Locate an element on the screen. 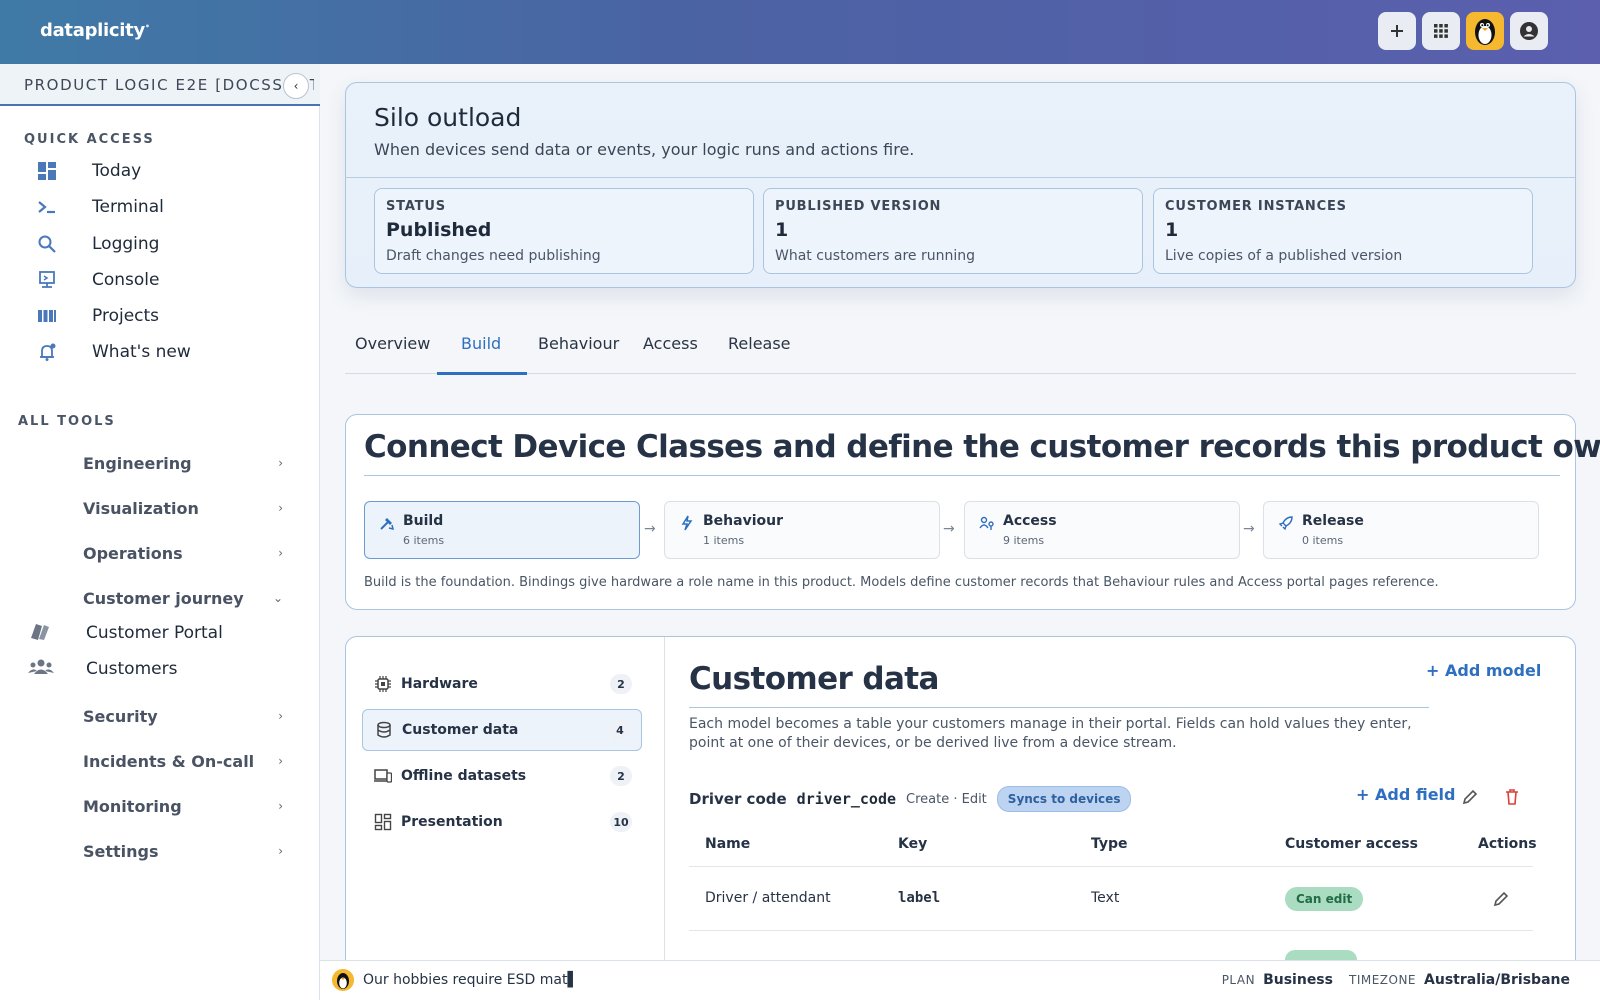 This screenshot has width=1600, height=1000. tool-engineering: Engineering › is located at coordinates (183, 463).